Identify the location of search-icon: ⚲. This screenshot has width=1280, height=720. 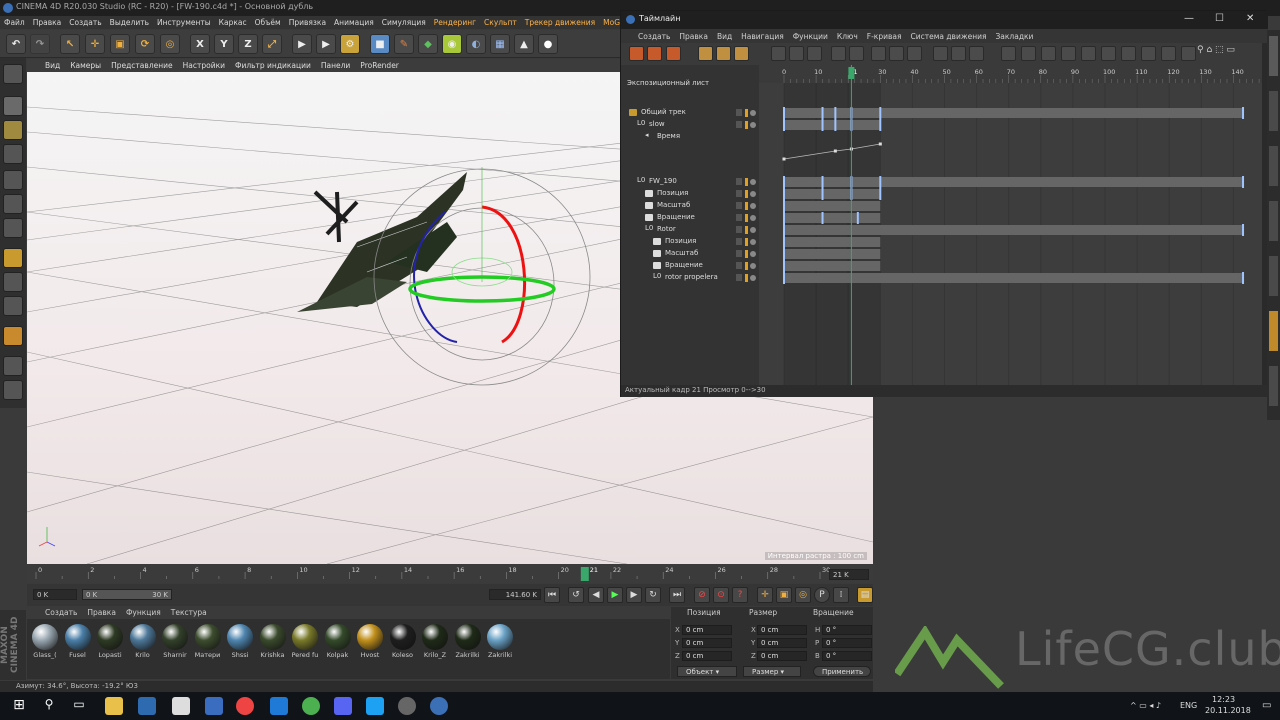
(49, 706).